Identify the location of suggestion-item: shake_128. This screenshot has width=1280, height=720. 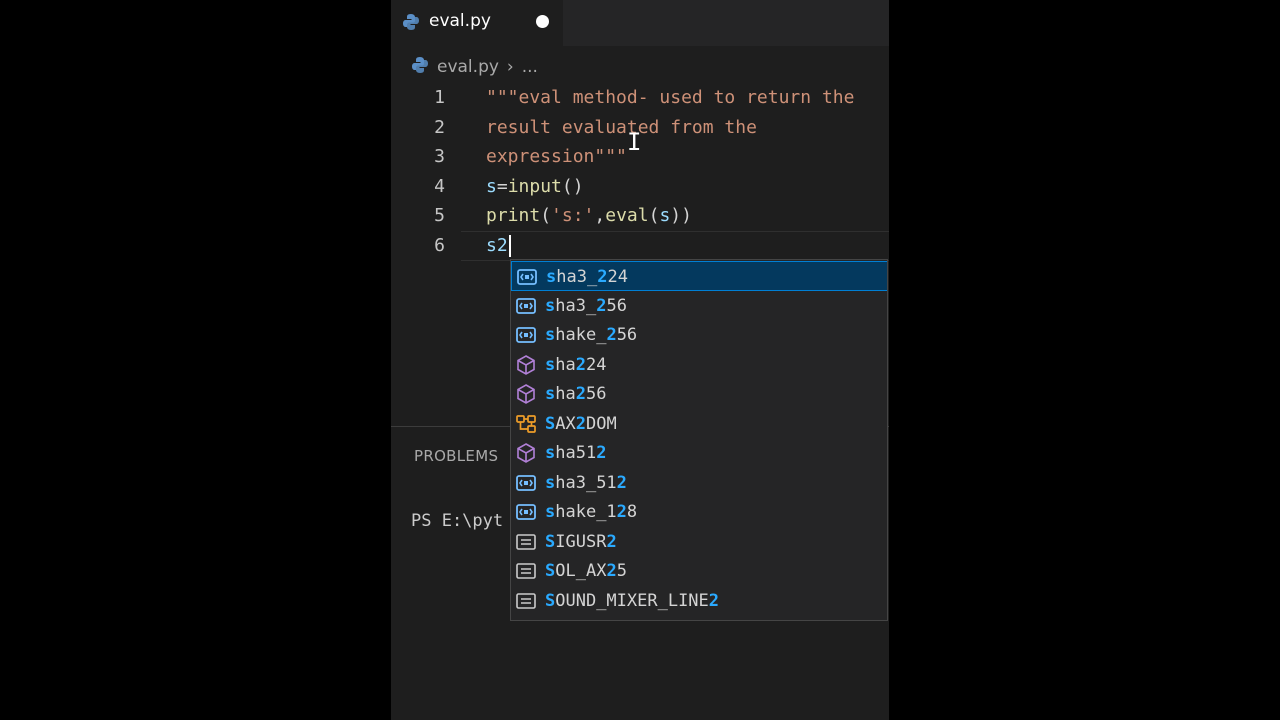
(699, 512).